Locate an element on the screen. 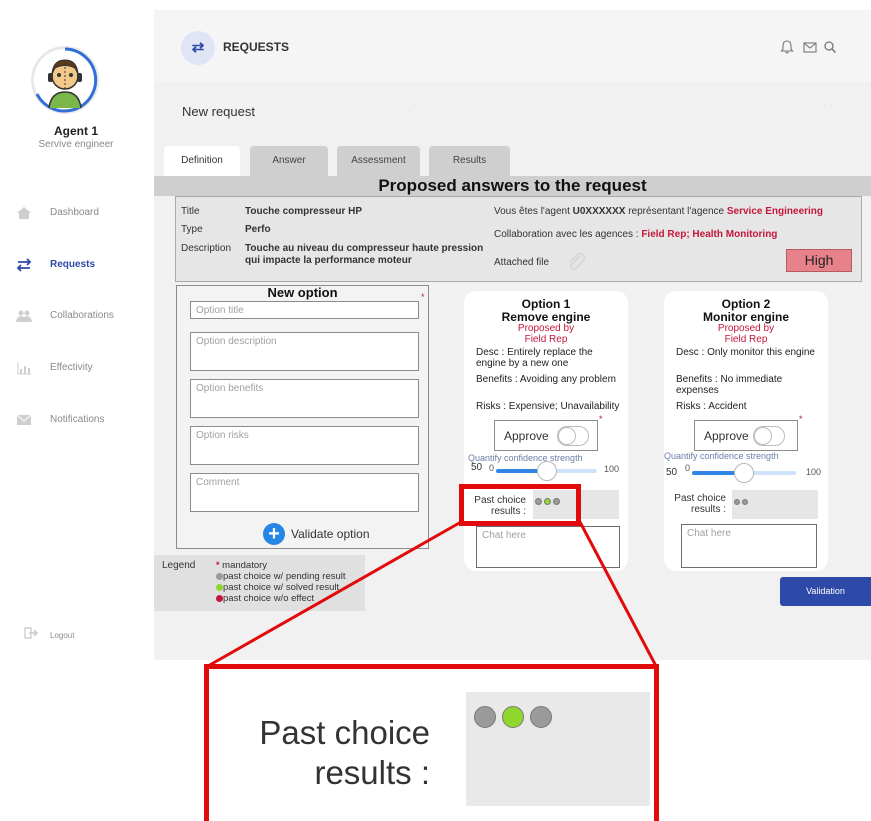 The image size is (871, 821). zoom-dots is located at coordinates (516, 717).